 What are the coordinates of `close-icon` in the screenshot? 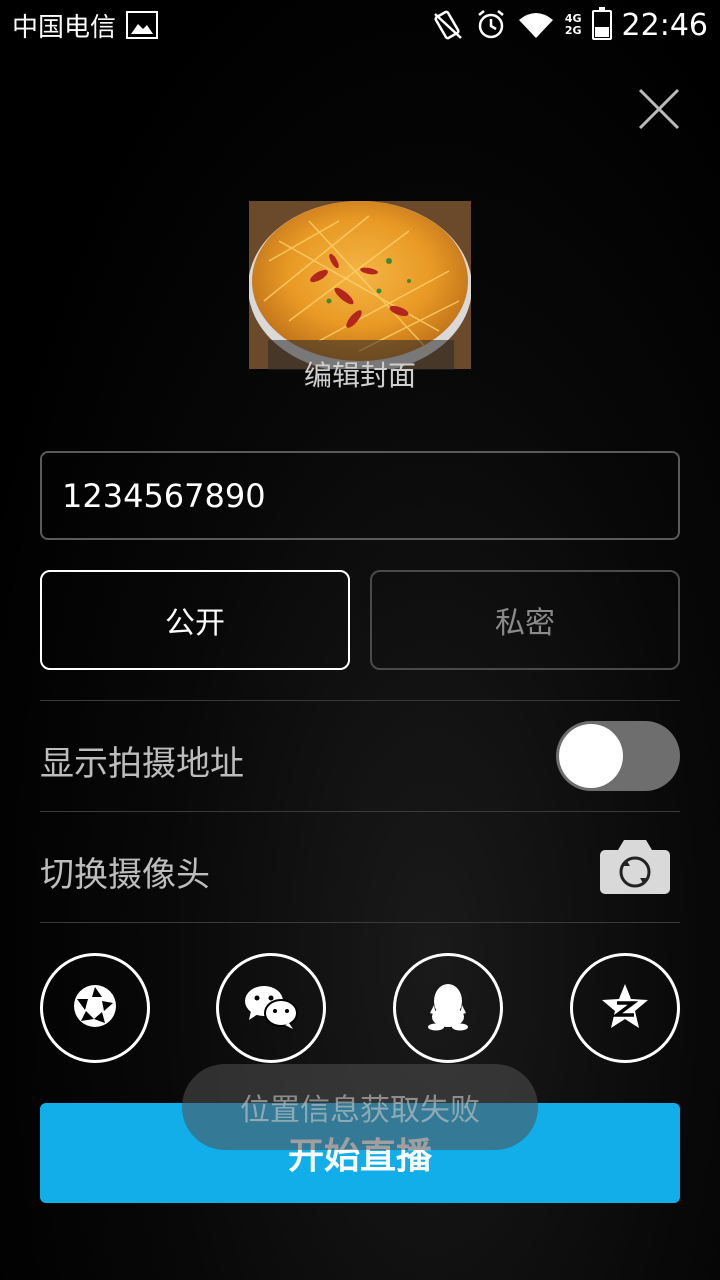 It's located at (659, 109).